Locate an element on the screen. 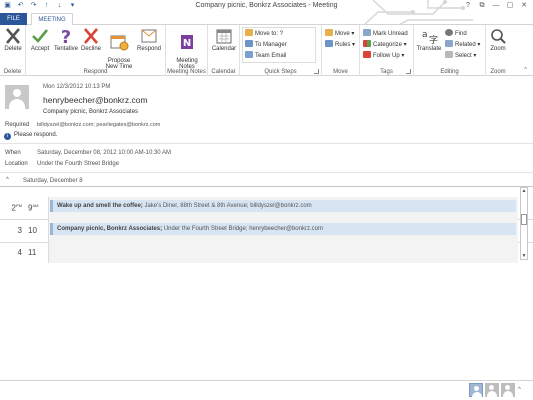 Image resolution: width=533 pixels, height=400 pixels. select-icon is located at coordinates (449, 54).